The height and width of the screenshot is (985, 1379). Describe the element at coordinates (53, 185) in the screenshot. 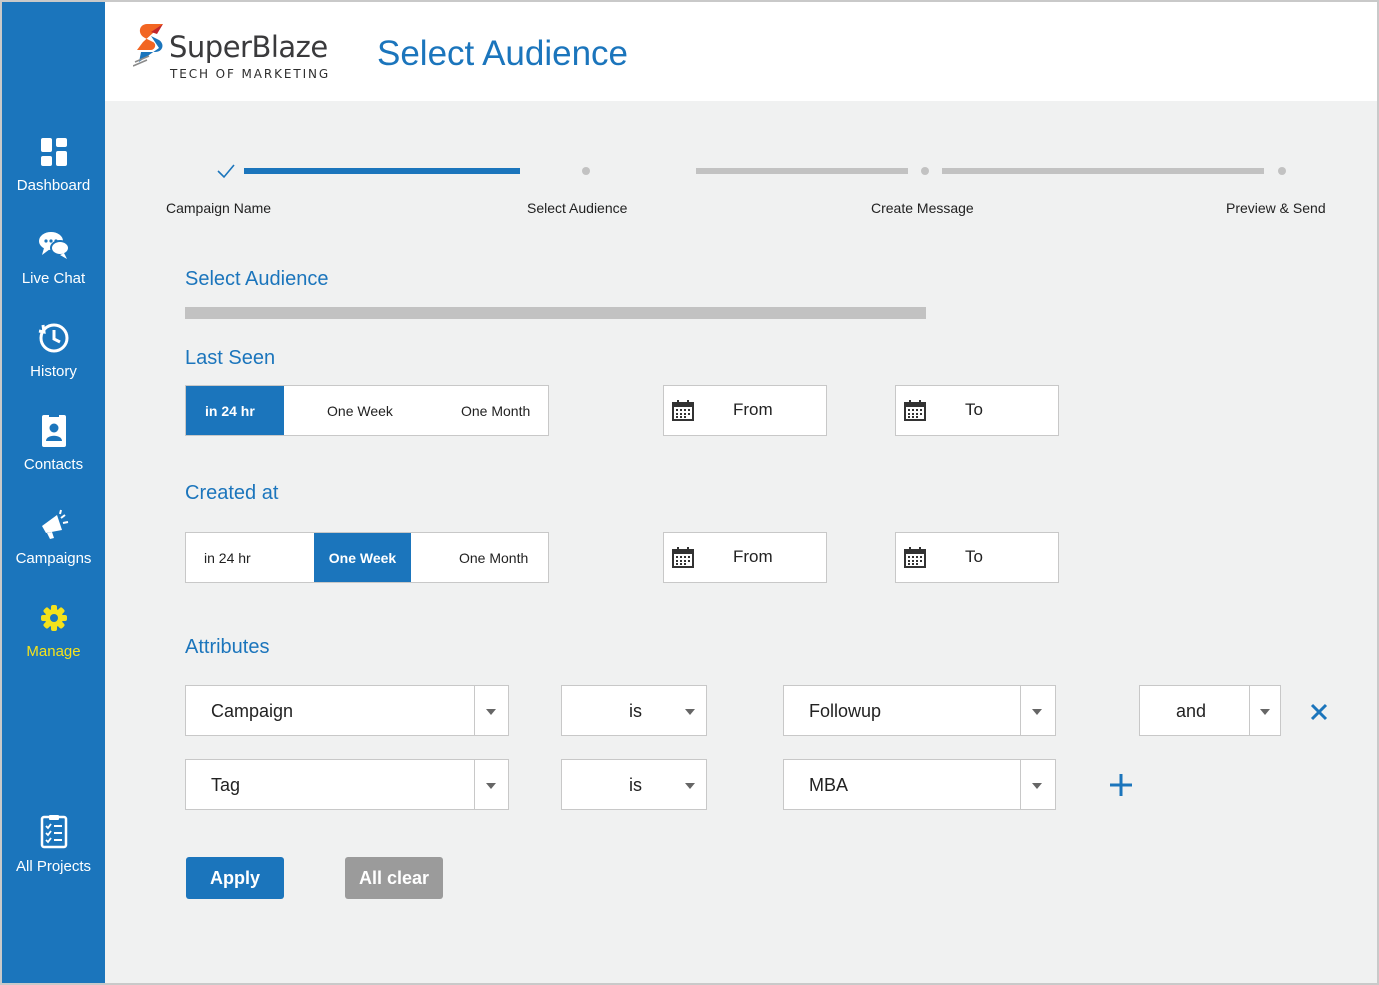

I see `sidebar-item-label: Dashboard` at that location.